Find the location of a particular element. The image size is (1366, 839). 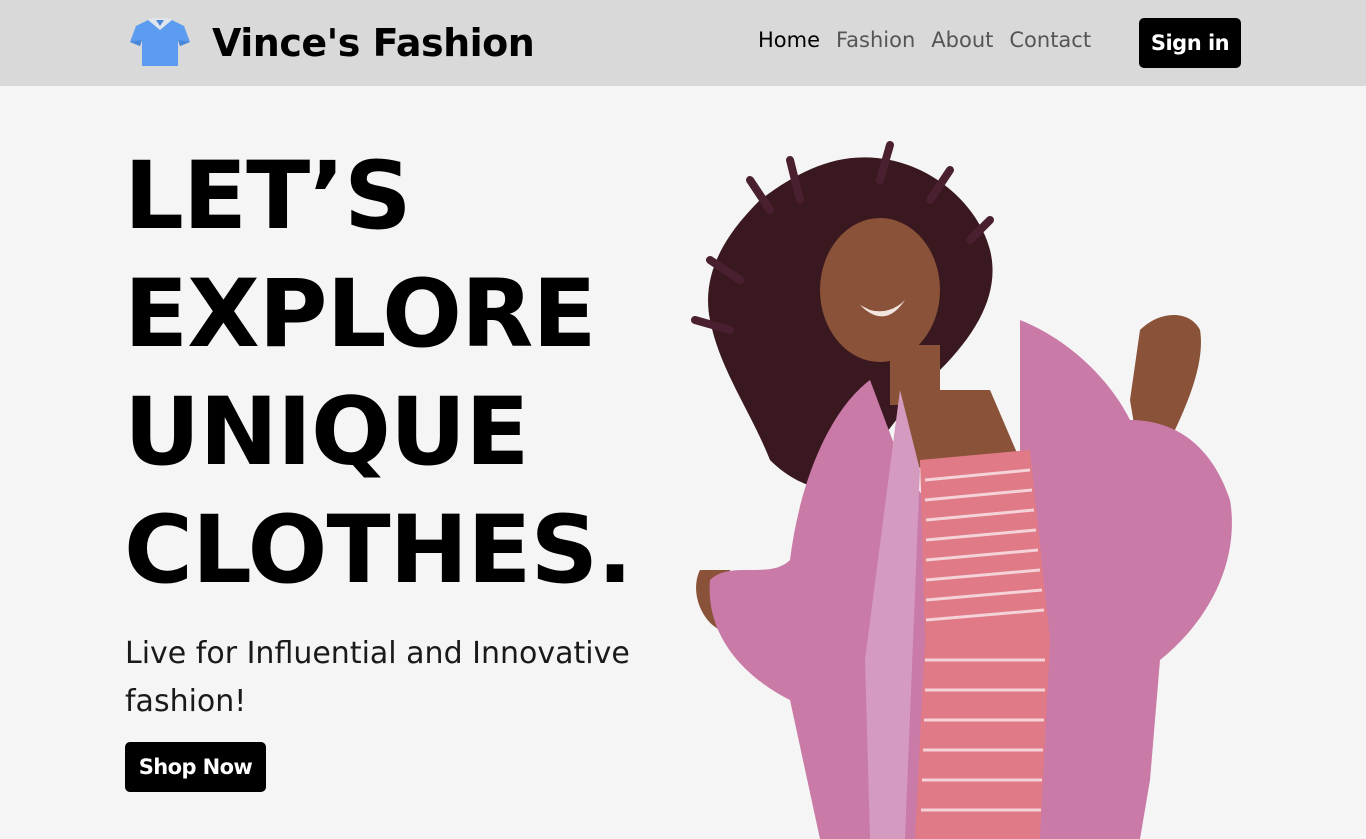

nav-link-about: About is located at coordinates (962, 40).